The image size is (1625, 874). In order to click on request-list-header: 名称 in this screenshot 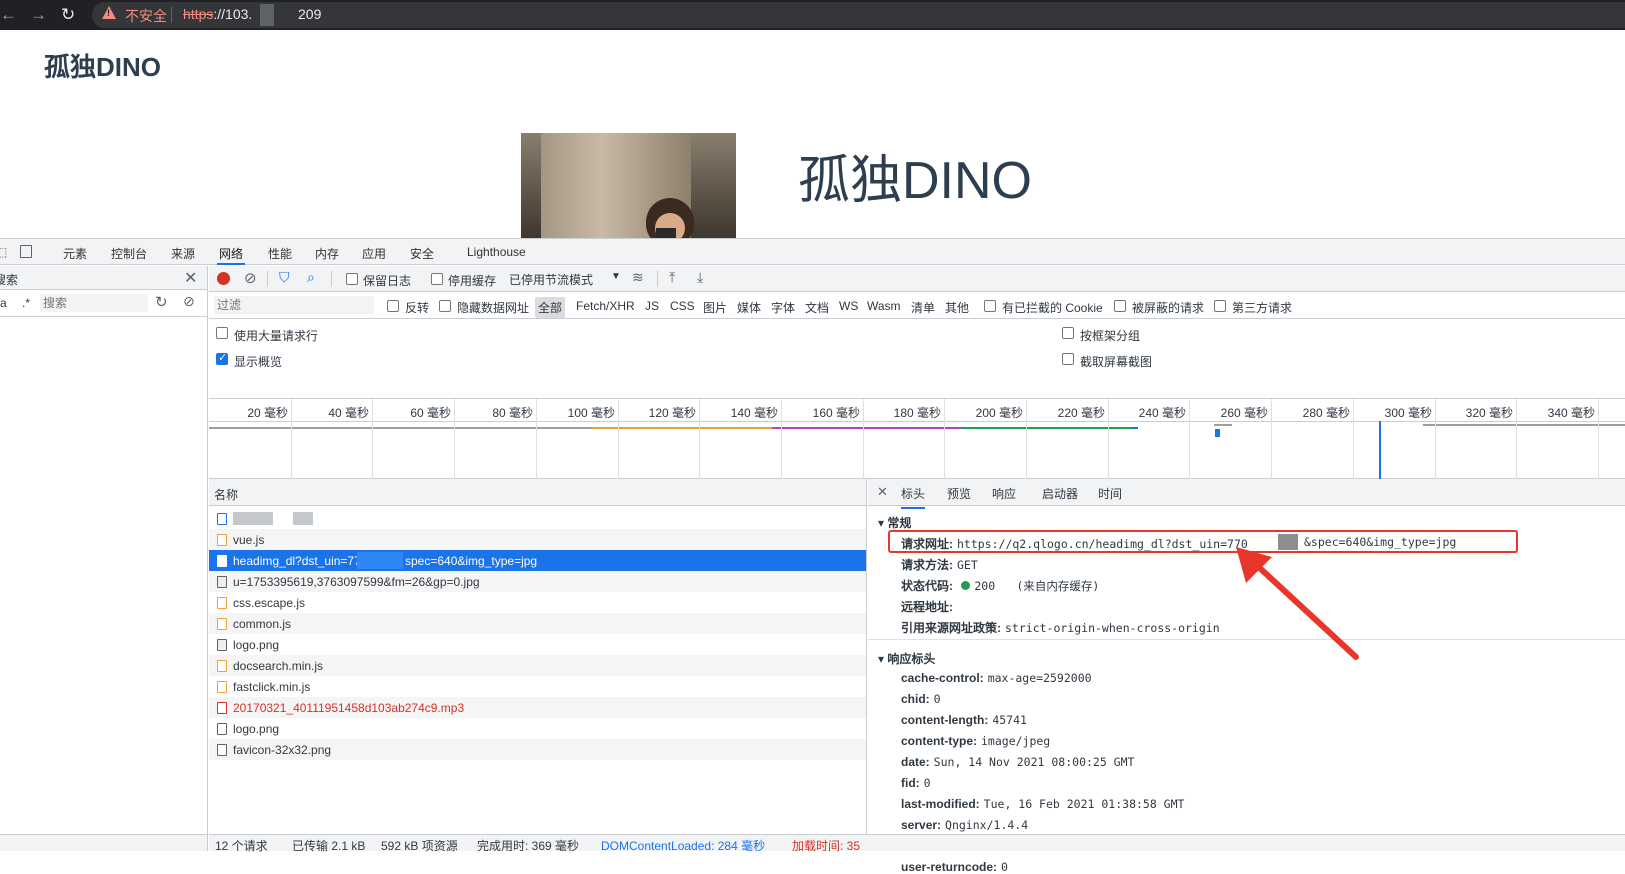, I will do `click(537, 492)`.